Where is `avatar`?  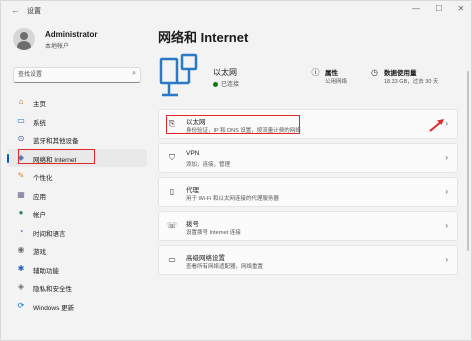 avatar is located at coordinates (24, 39).